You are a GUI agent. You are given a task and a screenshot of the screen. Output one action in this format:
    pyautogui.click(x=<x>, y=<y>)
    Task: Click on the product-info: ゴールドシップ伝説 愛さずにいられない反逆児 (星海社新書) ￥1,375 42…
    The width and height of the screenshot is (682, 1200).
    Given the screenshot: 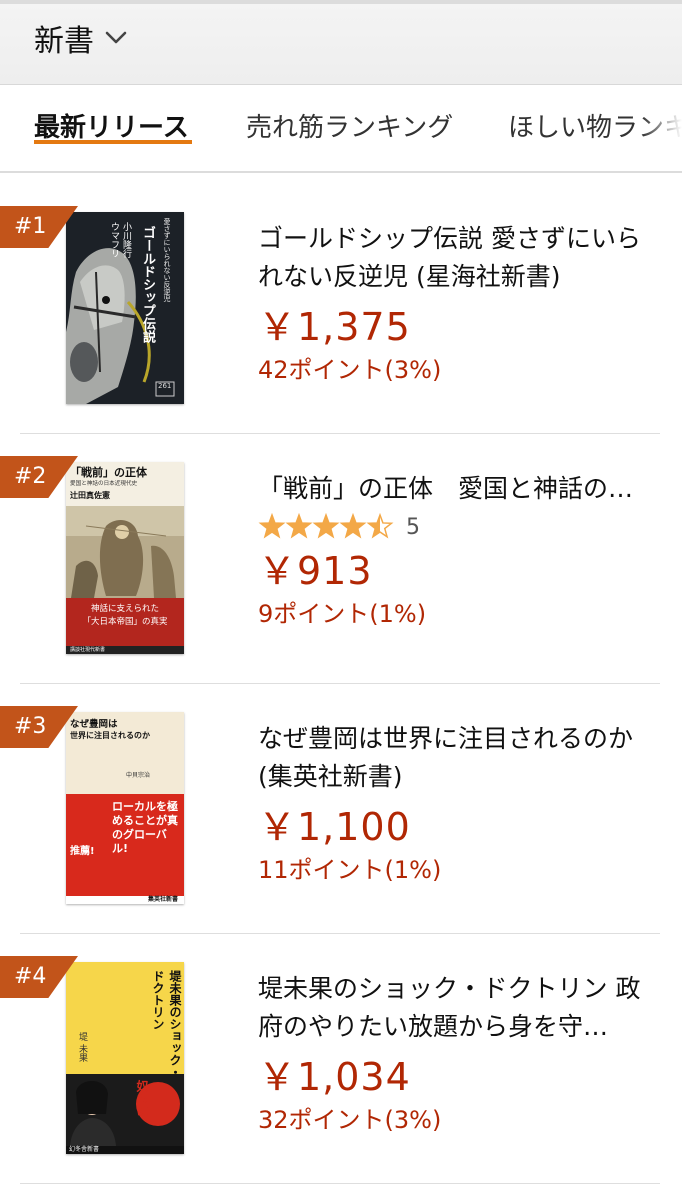 What is the action you would take?
    pyautogui.click(x=458, y=304)
    